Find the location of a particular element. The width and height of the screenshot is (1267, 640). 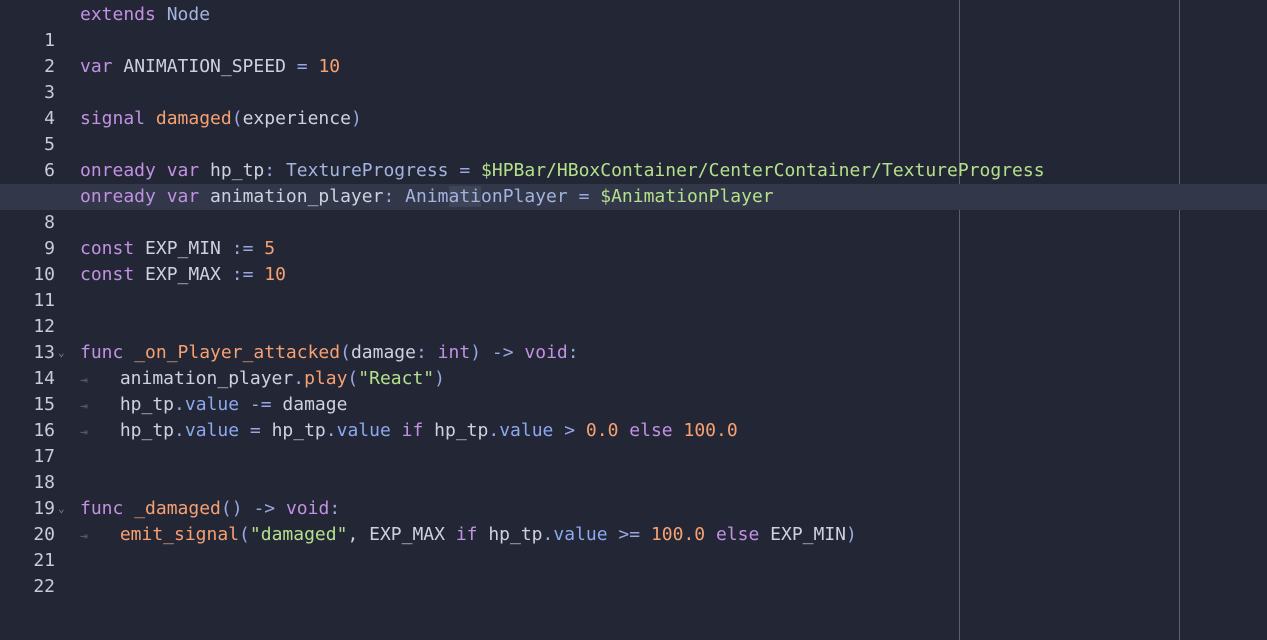

line-code: var ANIMATION_SPEED = 10 is located at coordinates (210, 67).